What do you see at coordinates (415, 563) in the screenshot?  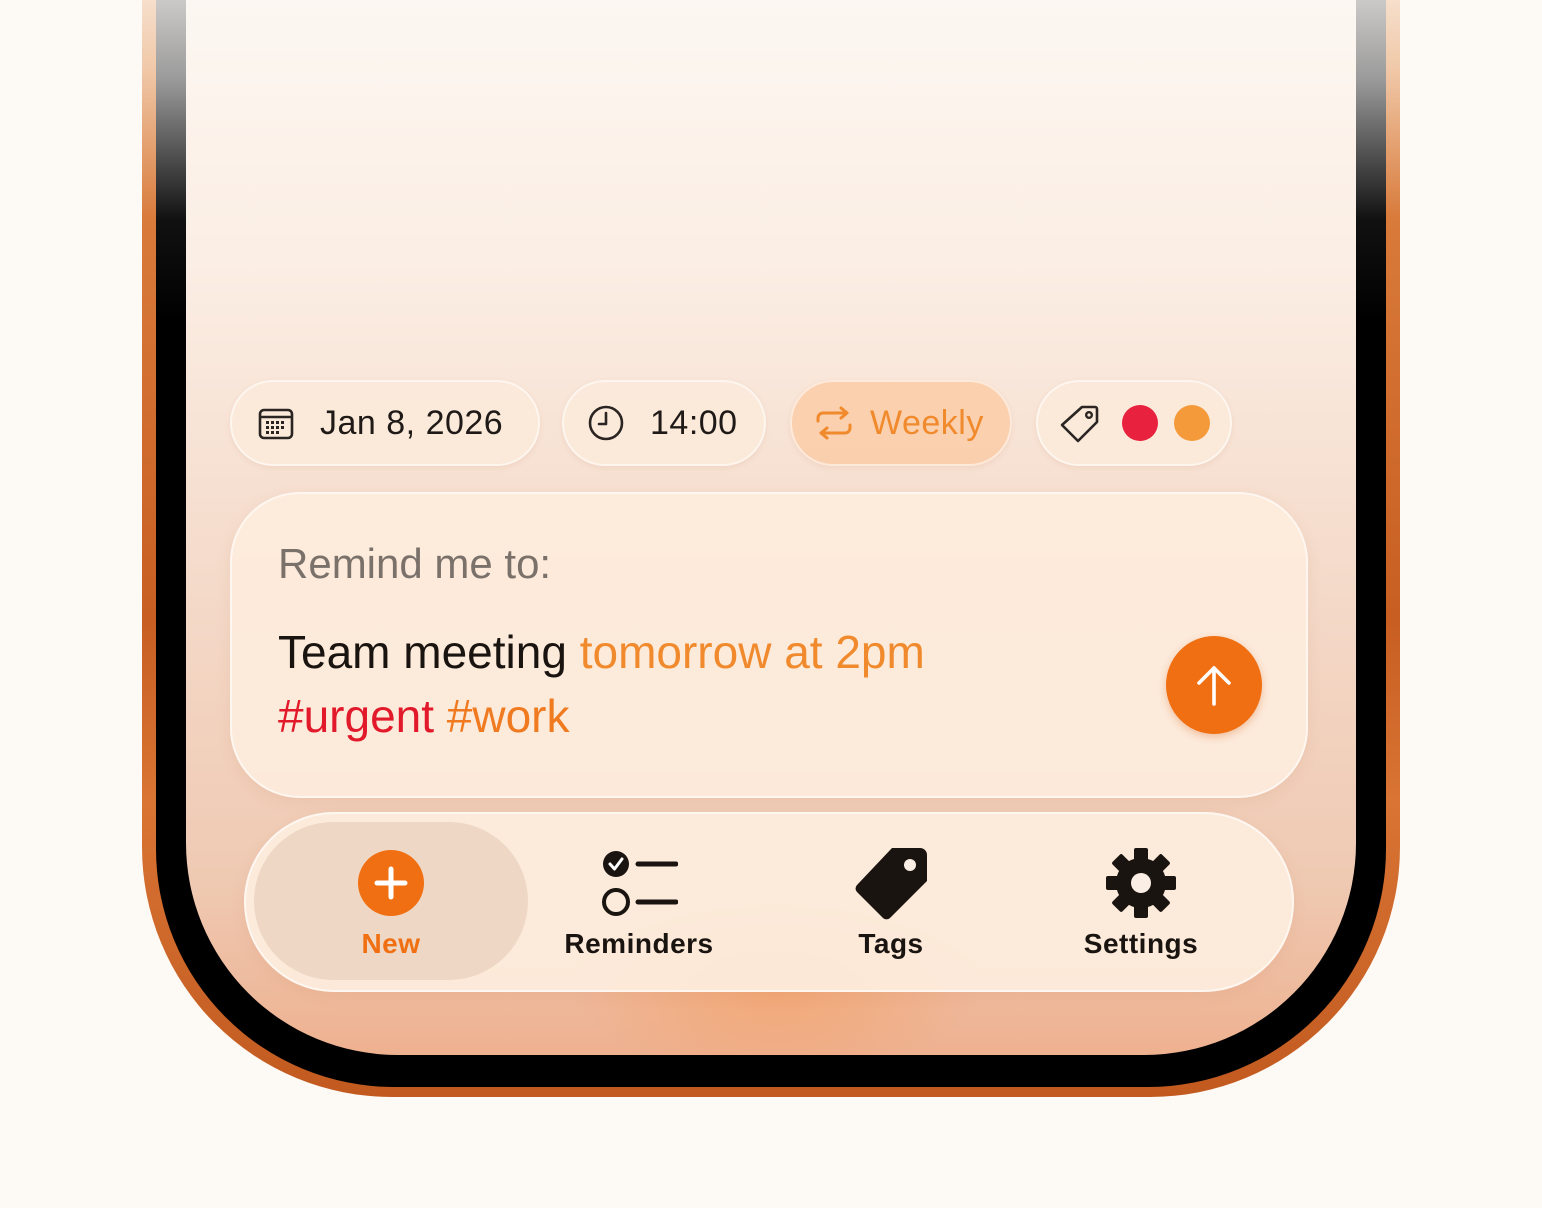 I see `prompt-label: Remind me to:` at bounding box center [415, 563].